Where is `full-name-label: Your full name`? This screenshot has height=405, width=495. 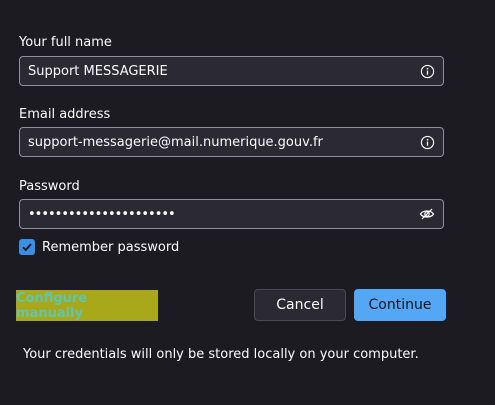
full-name-label: Your full name is located at coordinates (65, 42).